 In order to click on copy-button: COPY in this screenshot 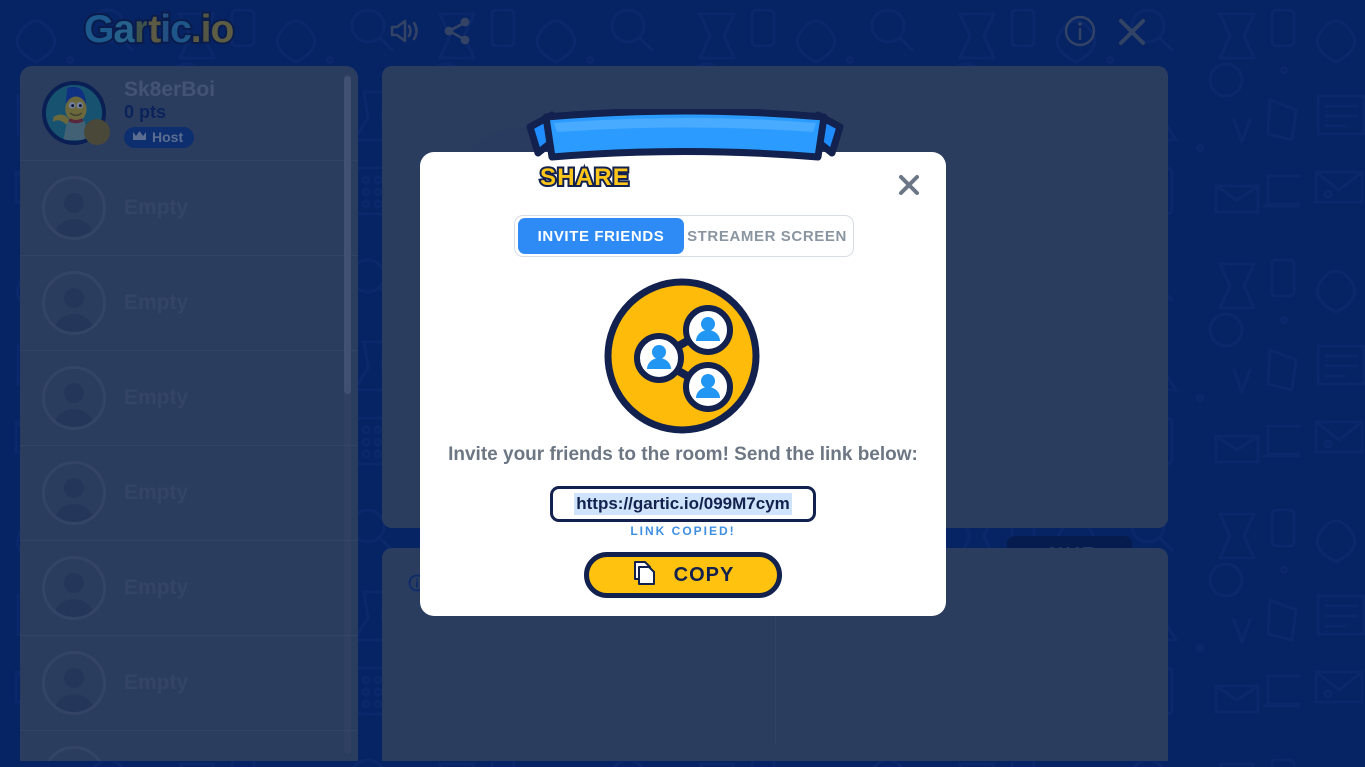, I will do `click(683, 575)`.